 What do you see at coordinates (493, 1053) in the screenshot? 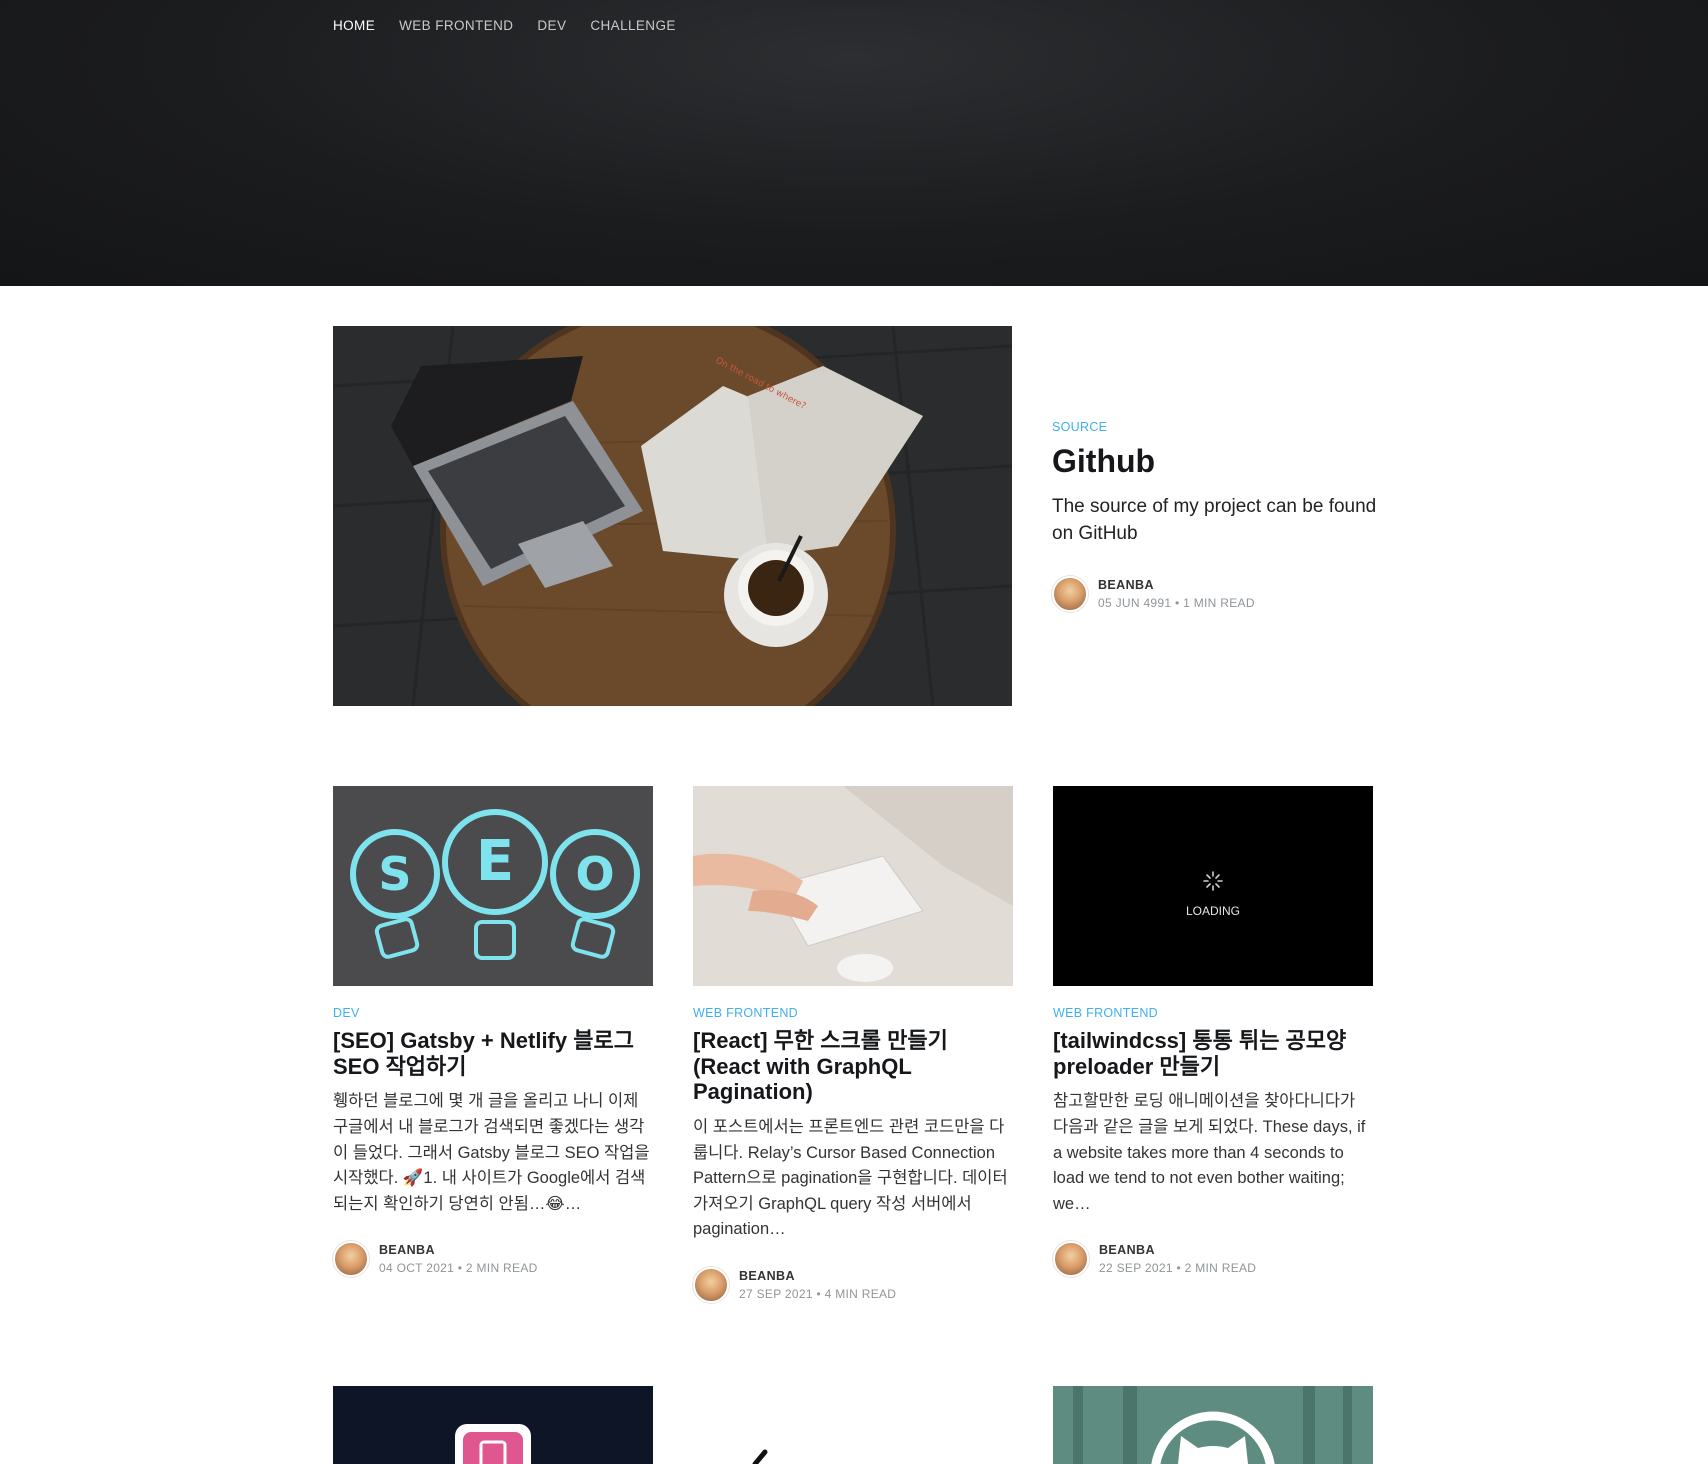
I see `post-card-title: [SEO] Gatsby + Netlify 블로그 SEO 작업하기` at bounding box center [493, 1053].